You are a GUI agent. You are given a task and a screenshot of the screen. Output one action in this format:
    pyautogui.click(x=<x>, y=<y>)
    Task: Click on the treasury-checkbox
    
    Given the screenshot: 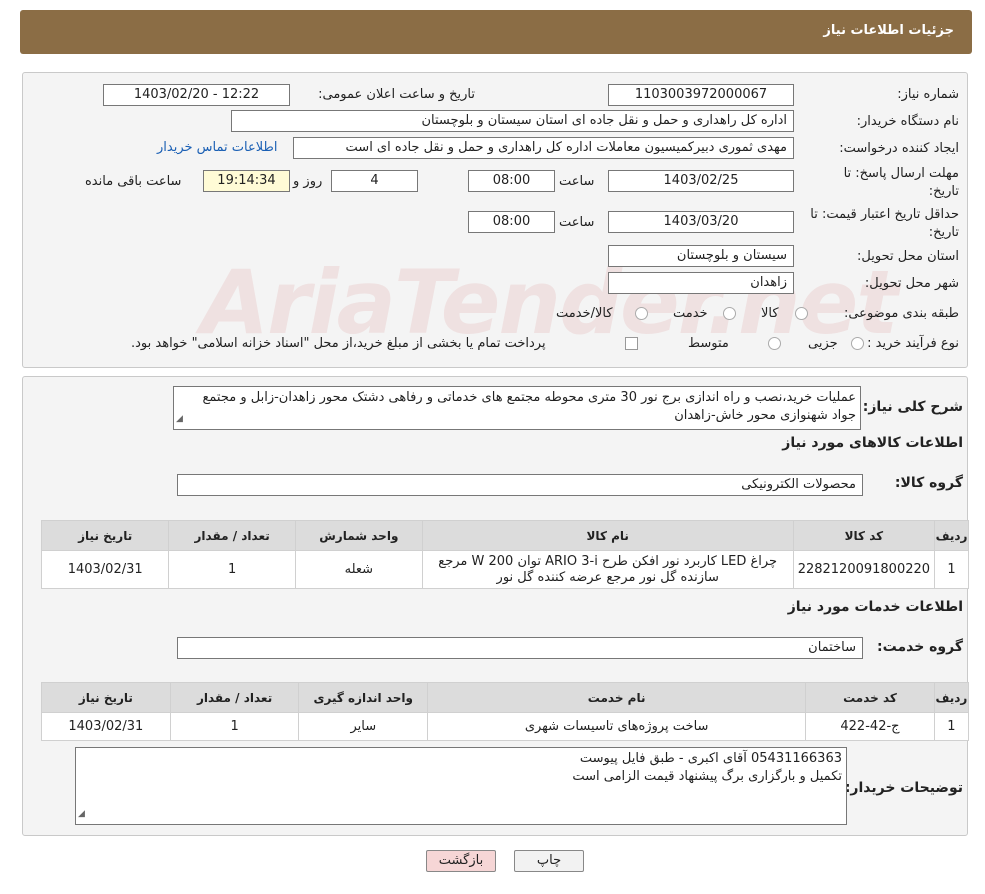 What is the action you would take?
    pyautogui.click(x=631, y=343)
    